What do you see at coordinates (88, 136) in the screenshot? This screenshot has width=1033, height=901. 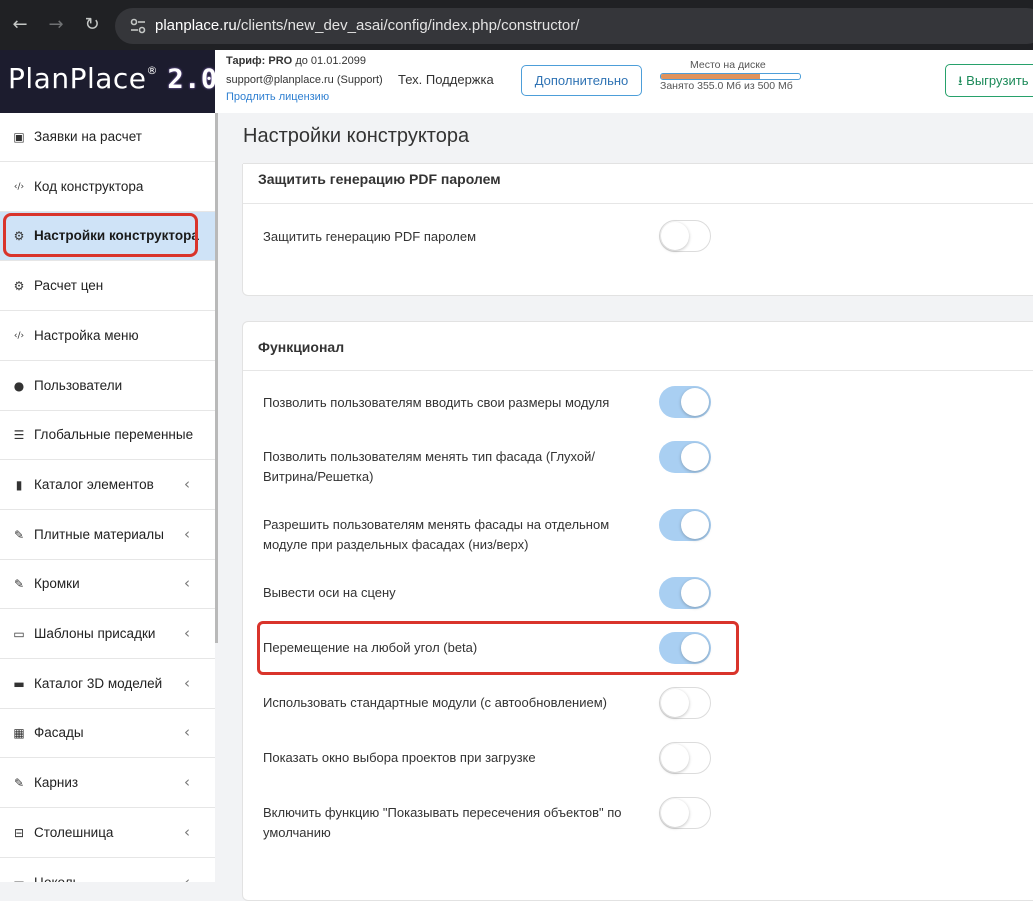 I see `sidebar-item-label: Заявки на расчет` at bounding box center [88, 136].